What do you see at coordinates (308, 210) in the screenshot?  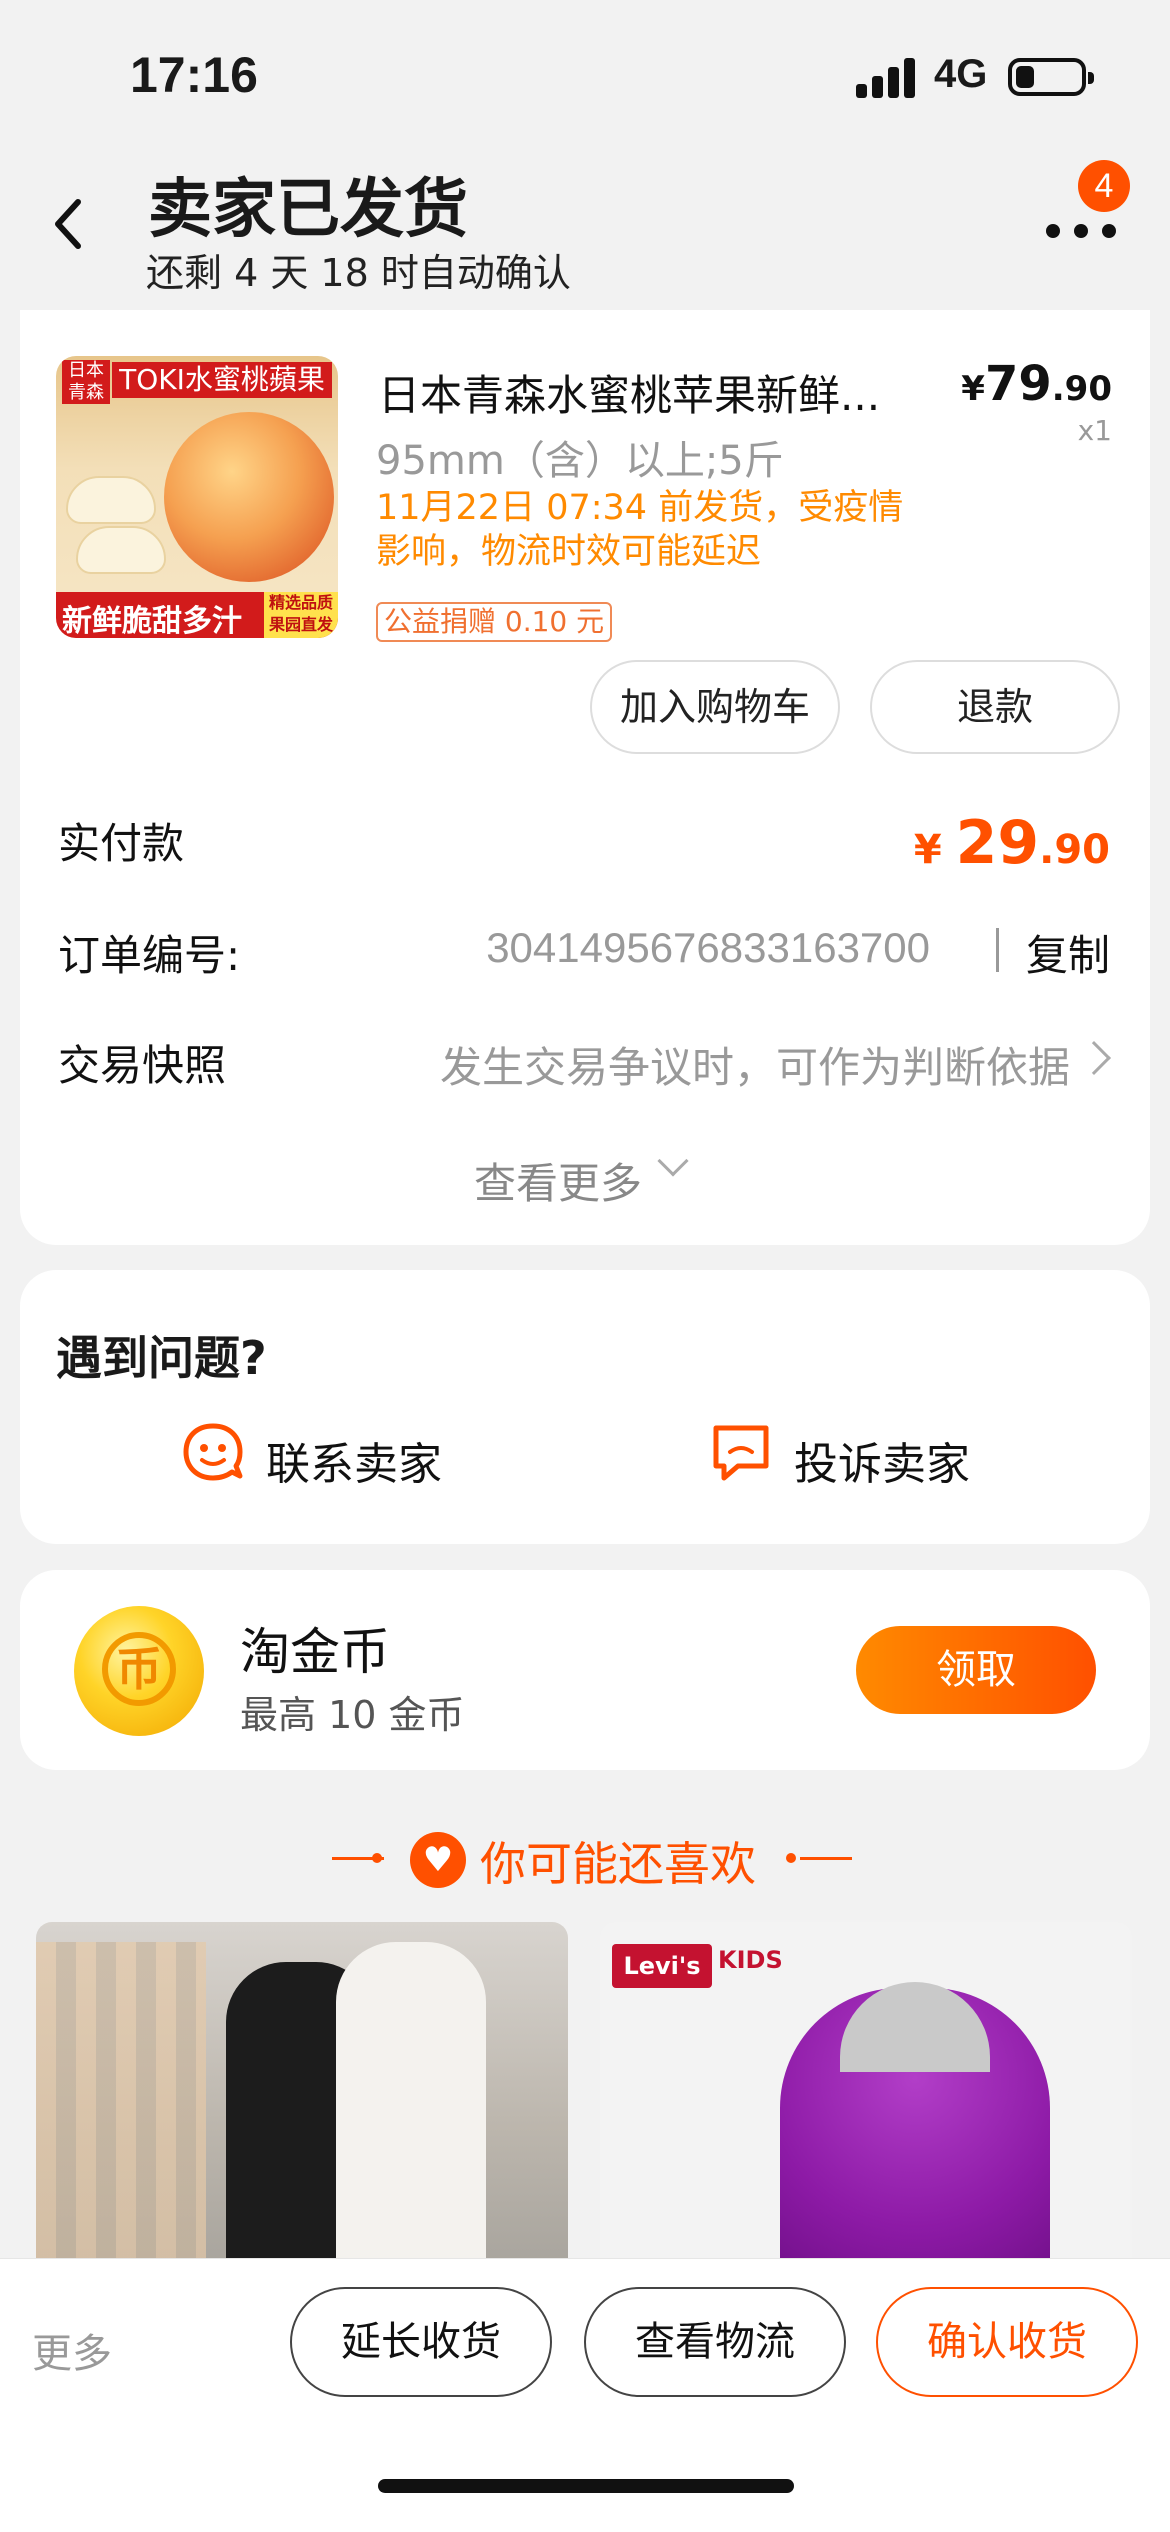 I see `page-title: 卖家已发货` at bounding box center [308, 210].